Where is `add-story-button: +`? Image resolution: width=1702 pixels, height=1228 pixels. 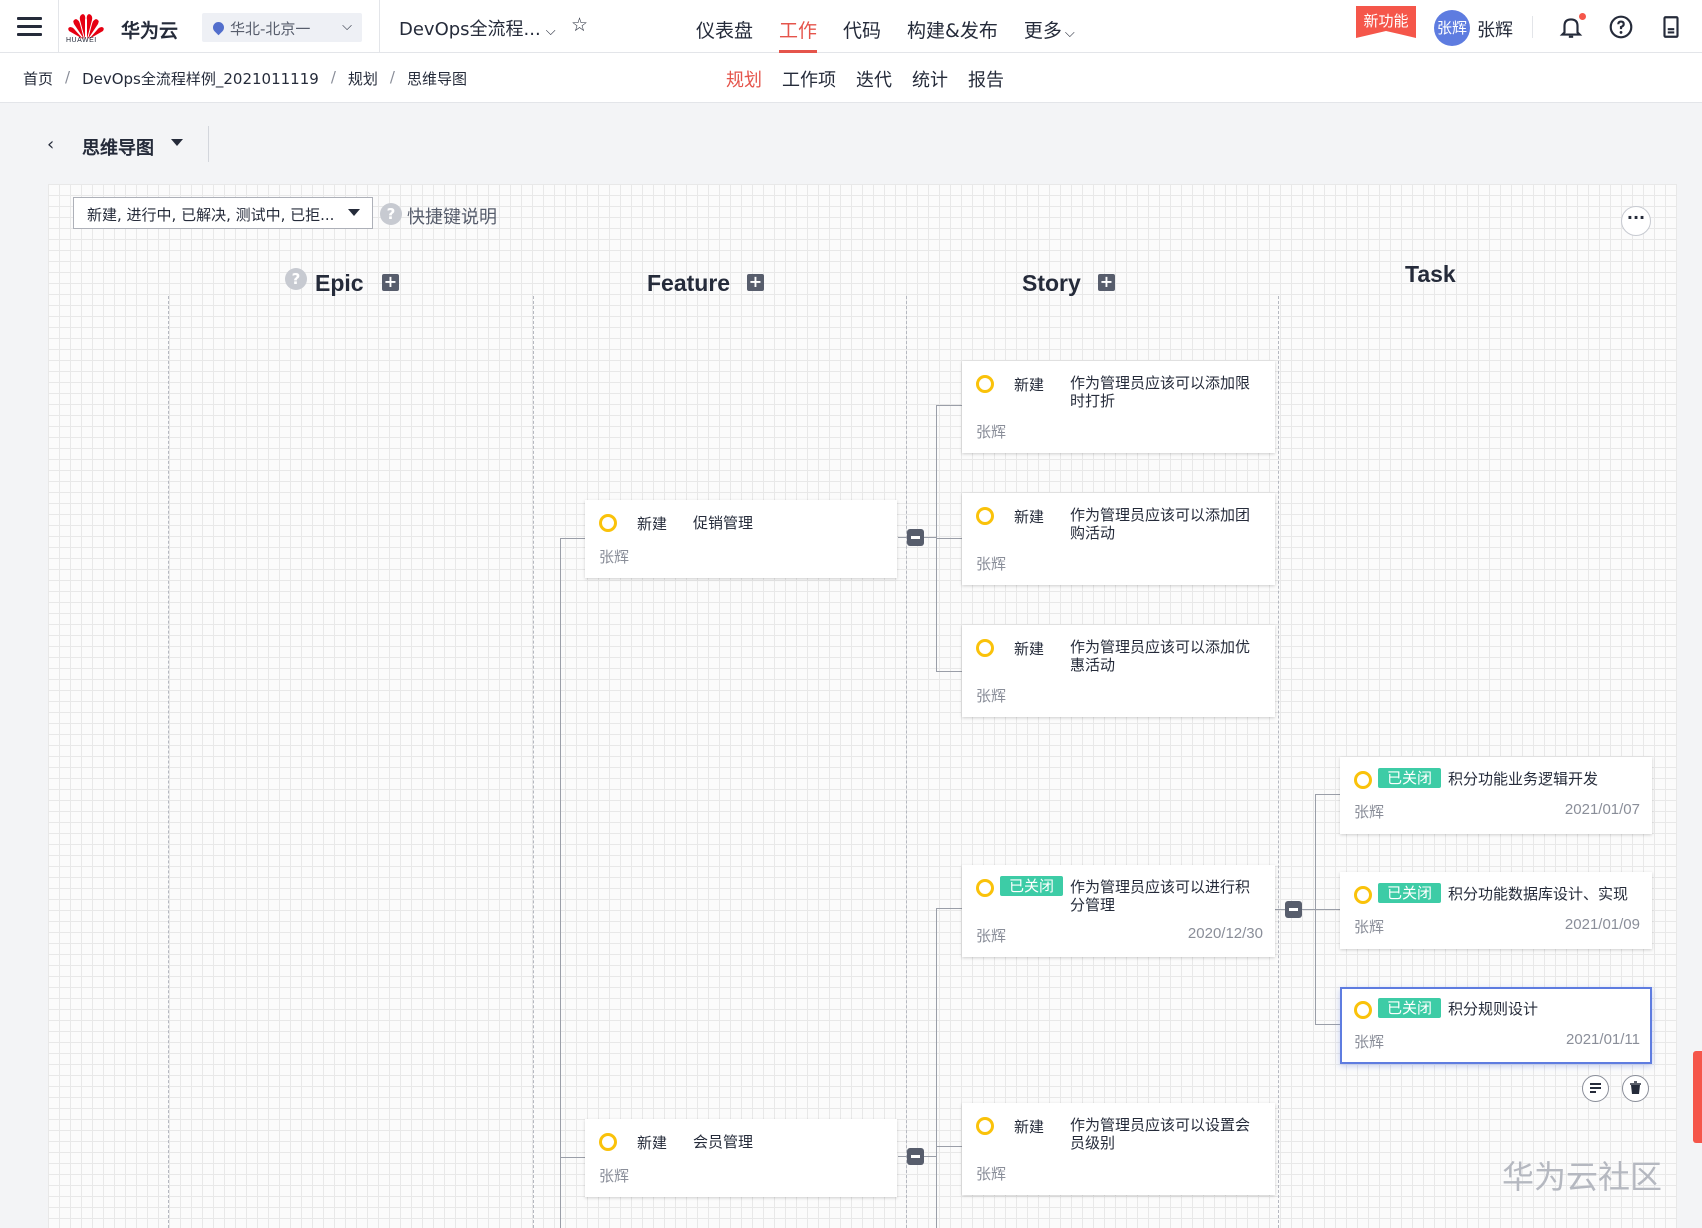
add-story-button: + is located at coordinates (1106, 282).